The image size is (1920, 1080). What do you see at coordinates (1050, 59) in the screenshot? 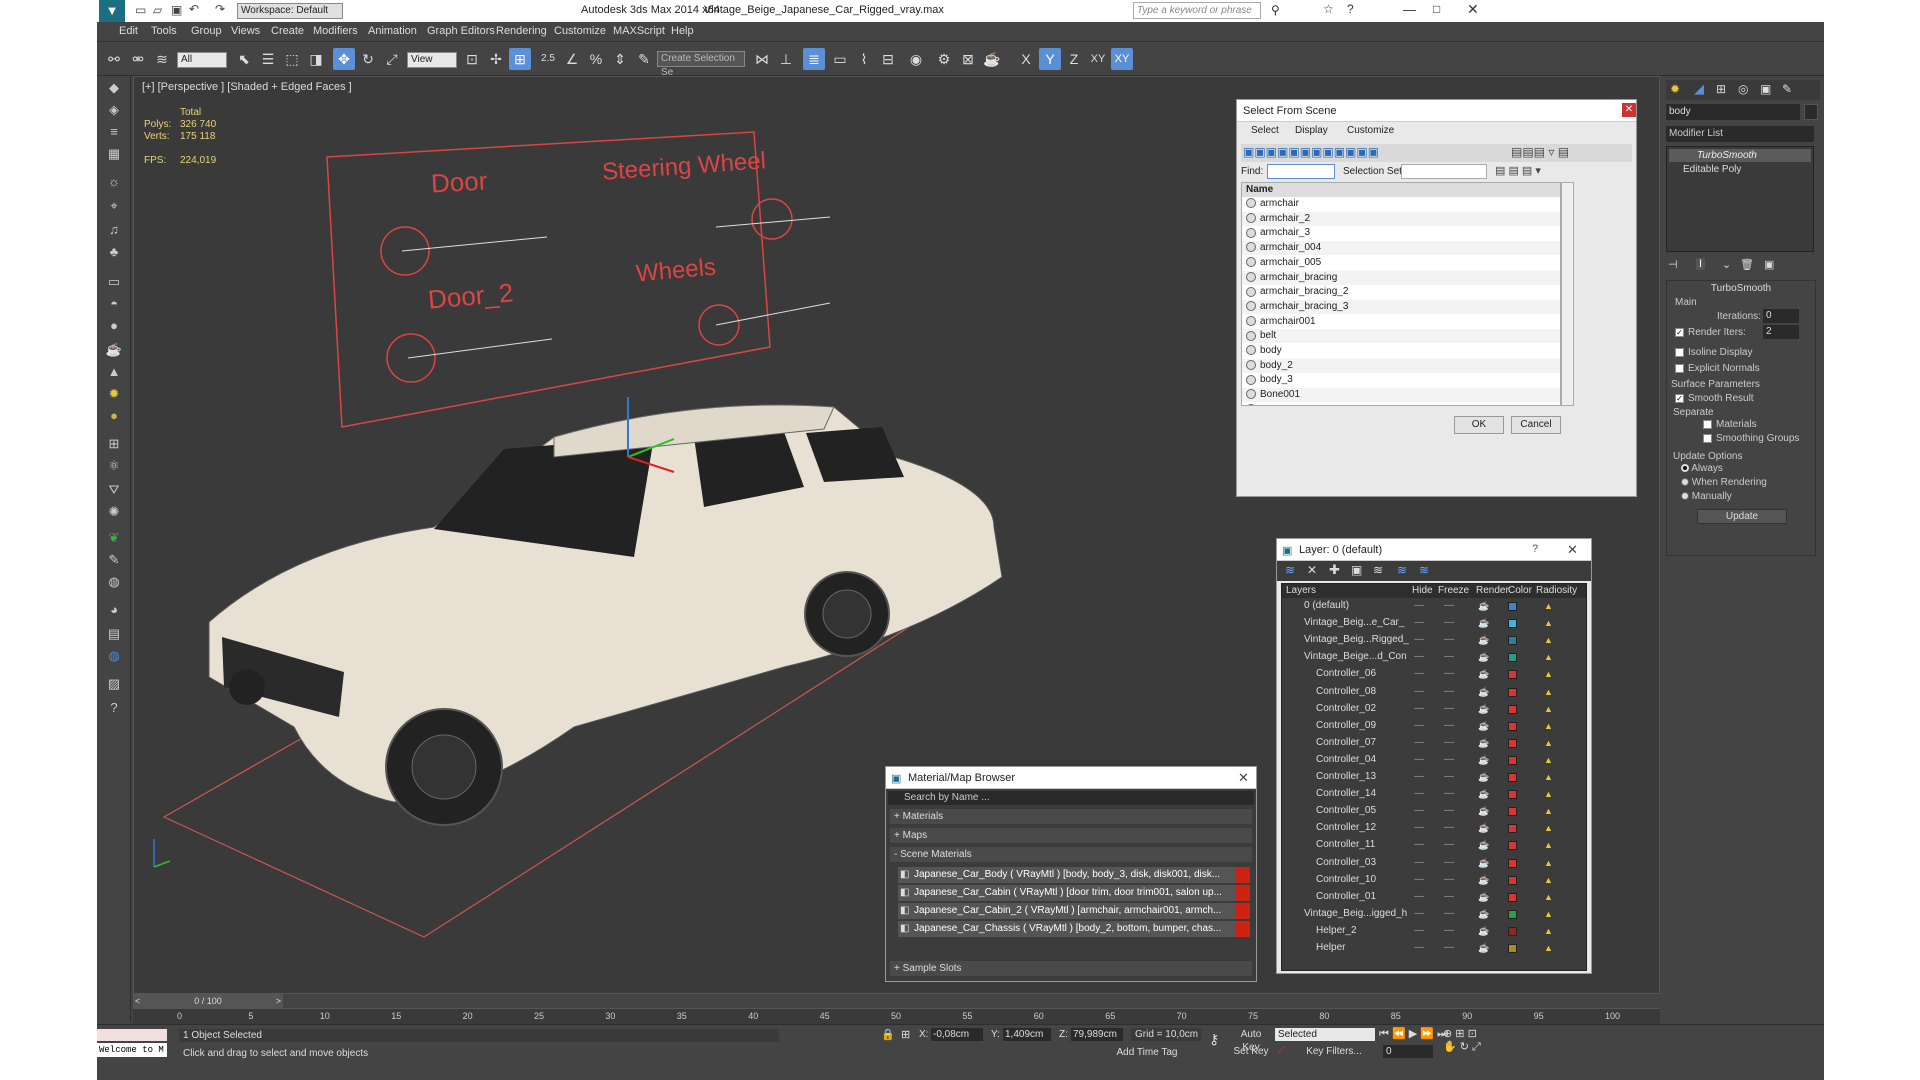
I see `axis-y-button: Y` at bounding box center [1050, 59].